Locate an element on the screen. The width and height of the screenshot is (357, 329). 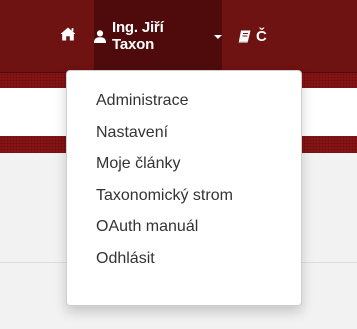
user-icon is located at coordinates (100, 36).